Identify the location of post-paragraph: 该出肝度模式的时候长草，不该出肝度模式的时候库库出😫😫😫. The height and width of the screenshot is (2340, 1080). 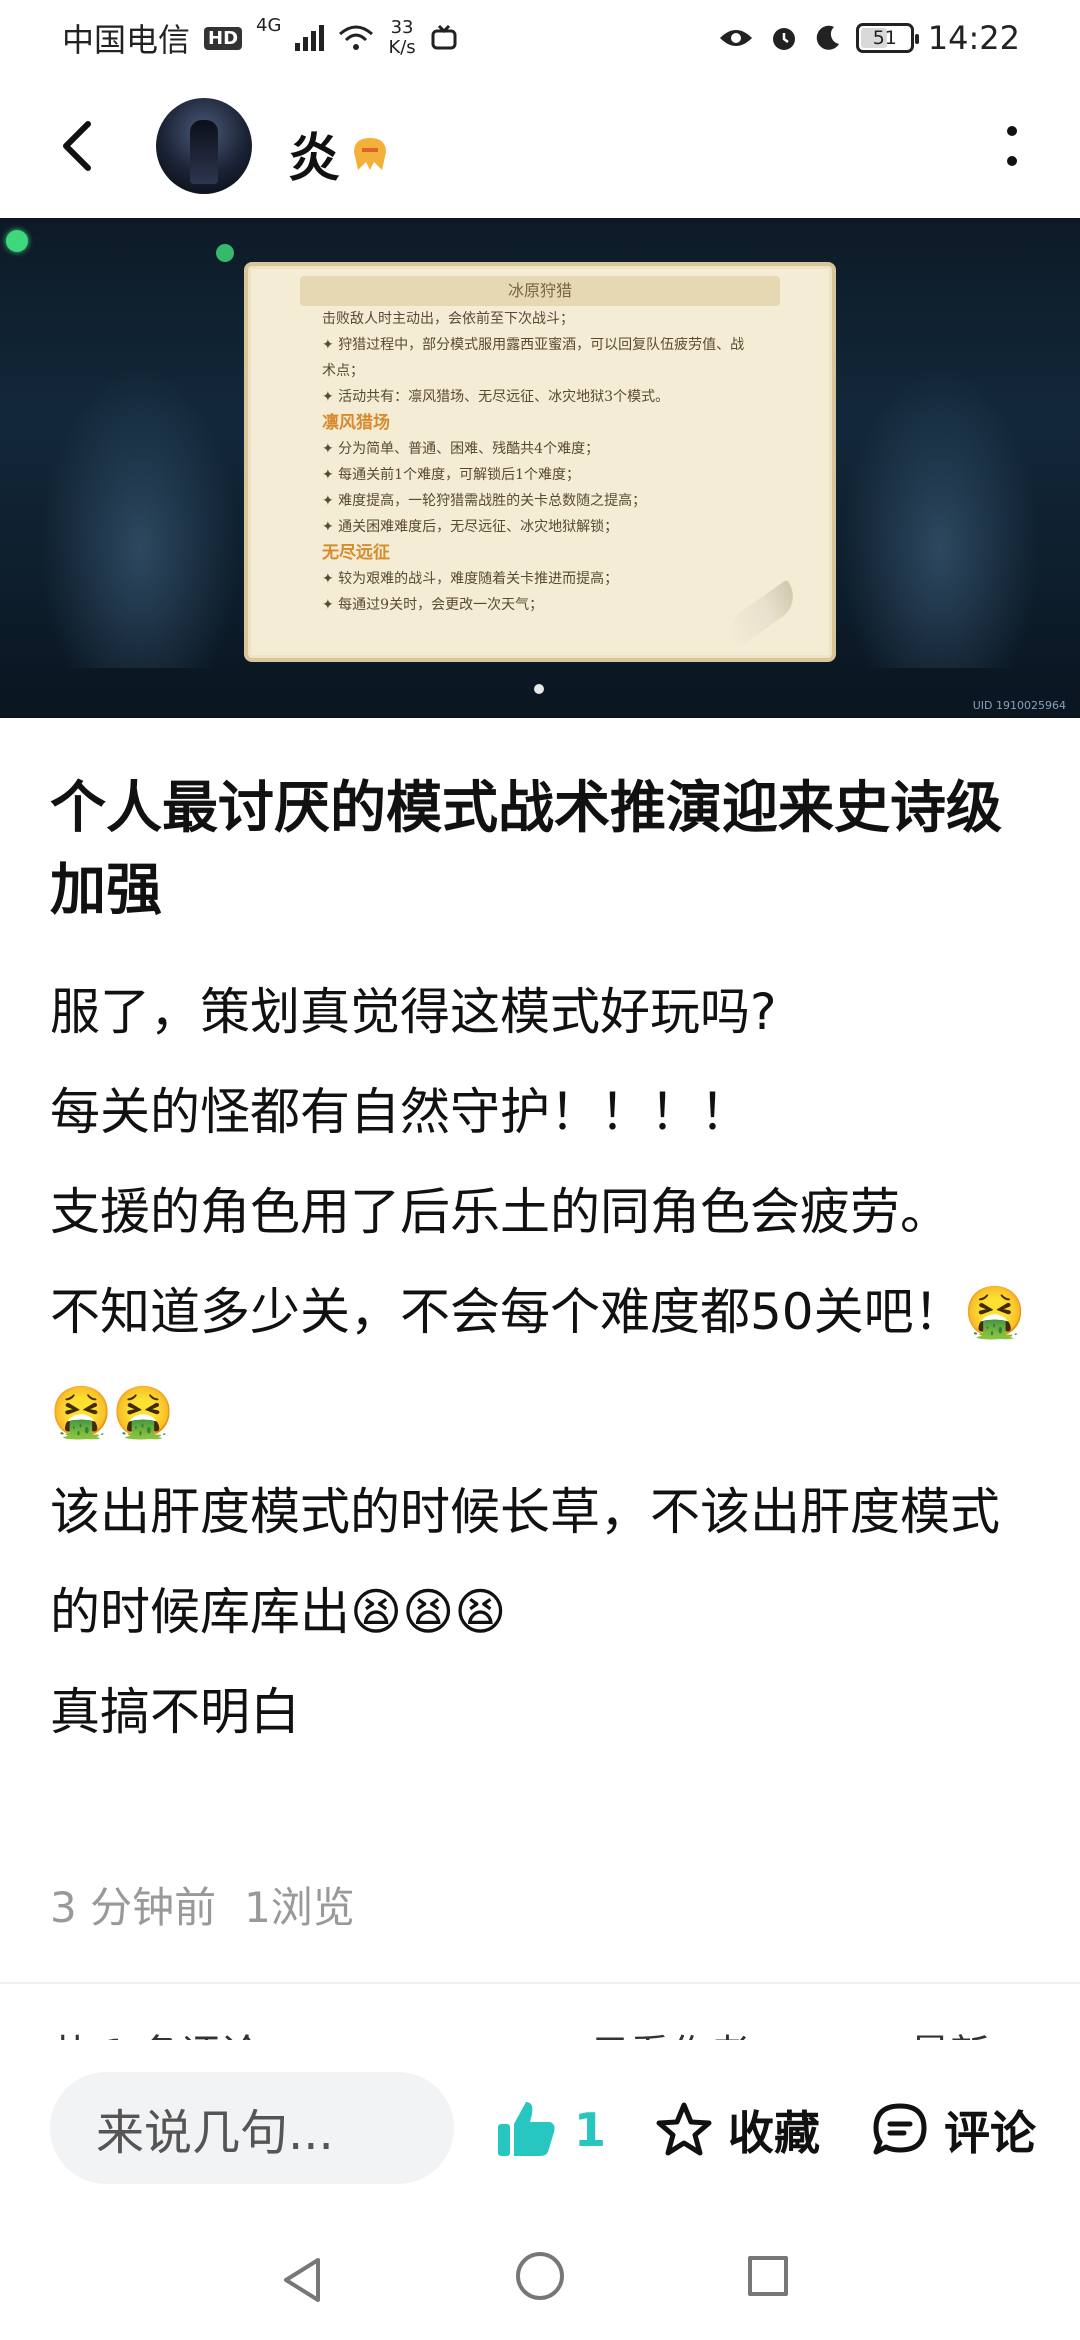
(525, 1562).